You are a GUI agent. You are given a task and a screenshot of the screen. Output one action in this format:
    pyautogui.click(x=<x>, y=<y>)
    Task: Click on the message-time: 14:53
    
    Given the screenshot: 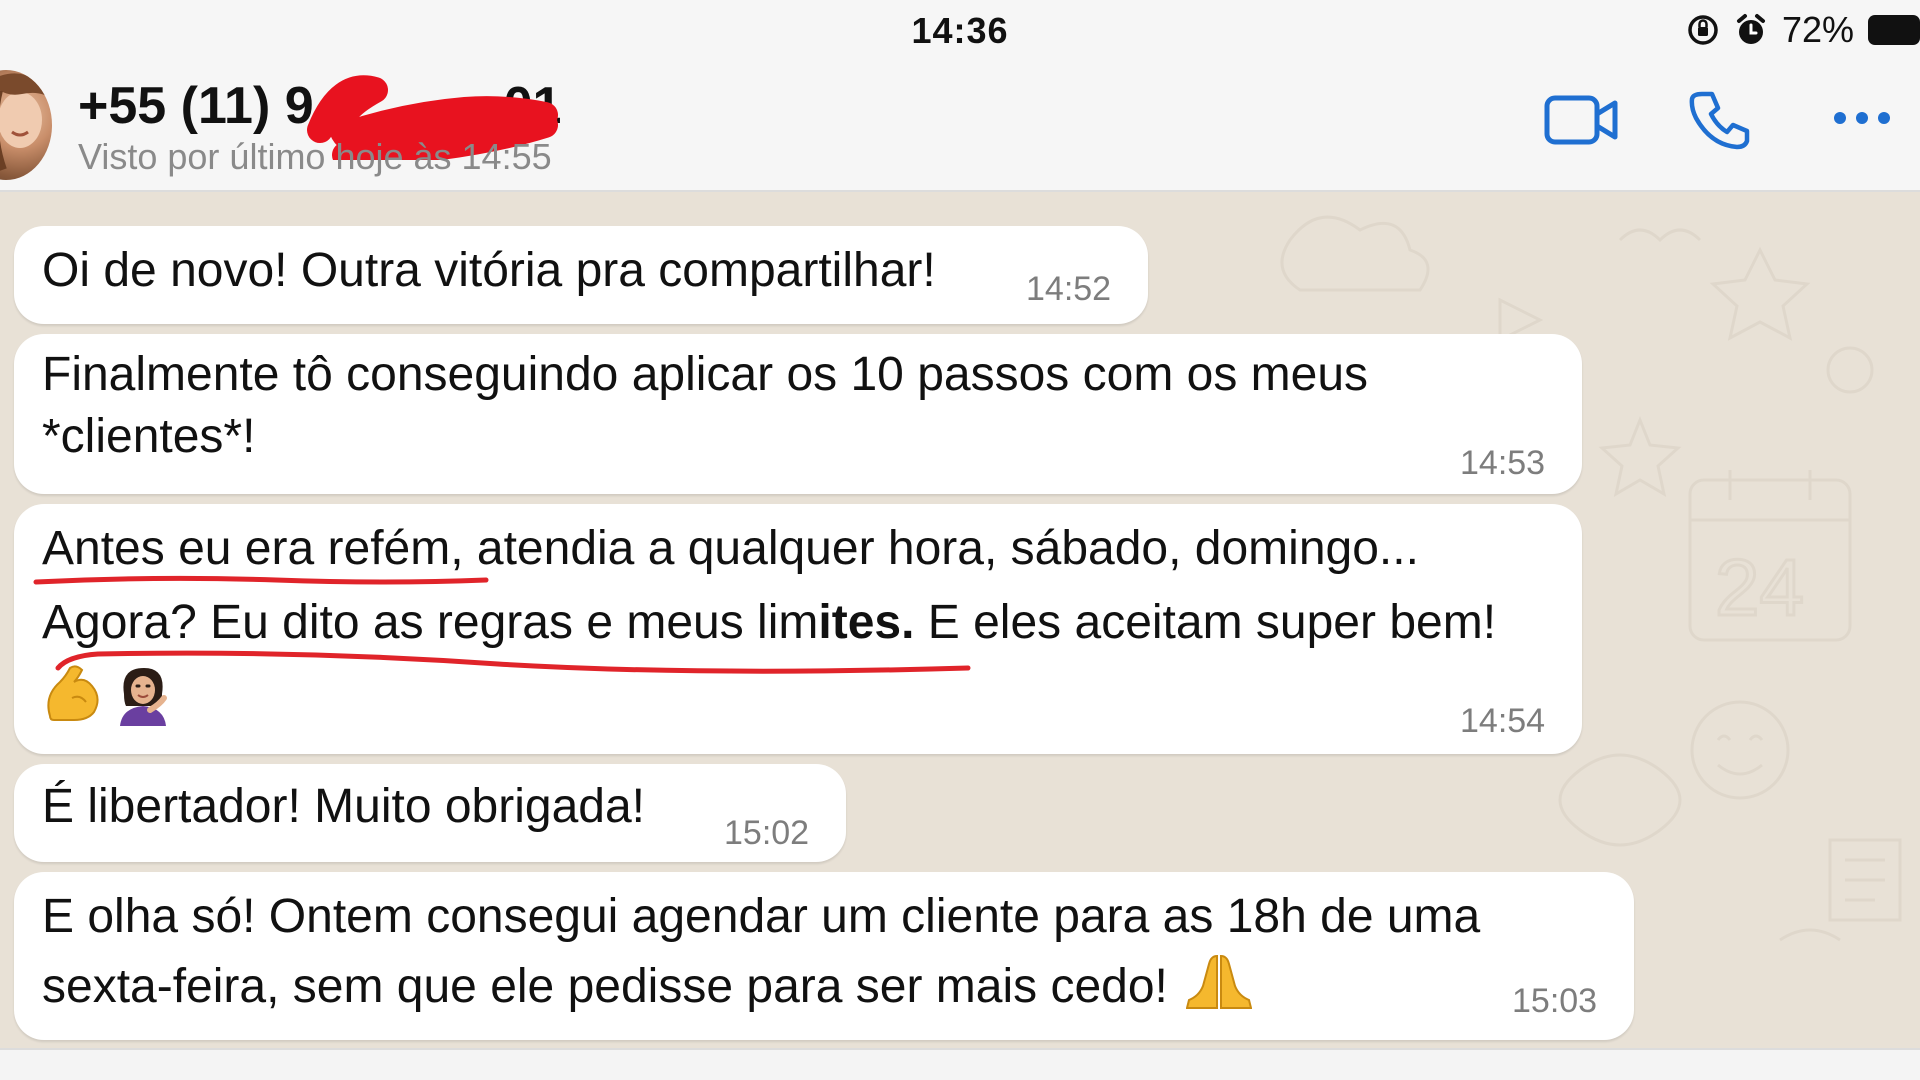 What is the action you would take?
    pyautogui.click(x=1503, y=463)
    